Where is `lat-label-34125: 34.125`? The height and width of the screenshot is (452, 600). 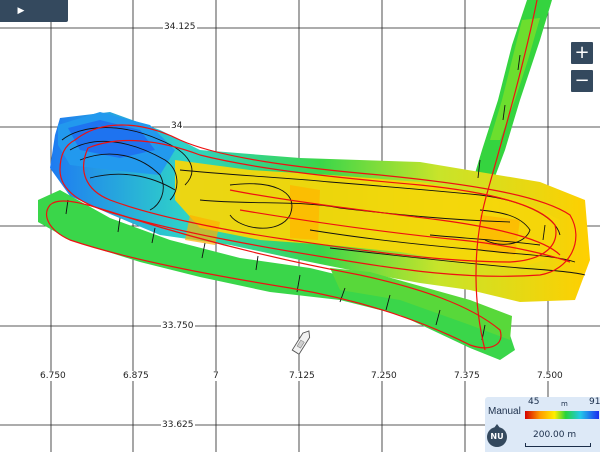
lat-label-34125: 34.125 is located at coordinates (180, 27).